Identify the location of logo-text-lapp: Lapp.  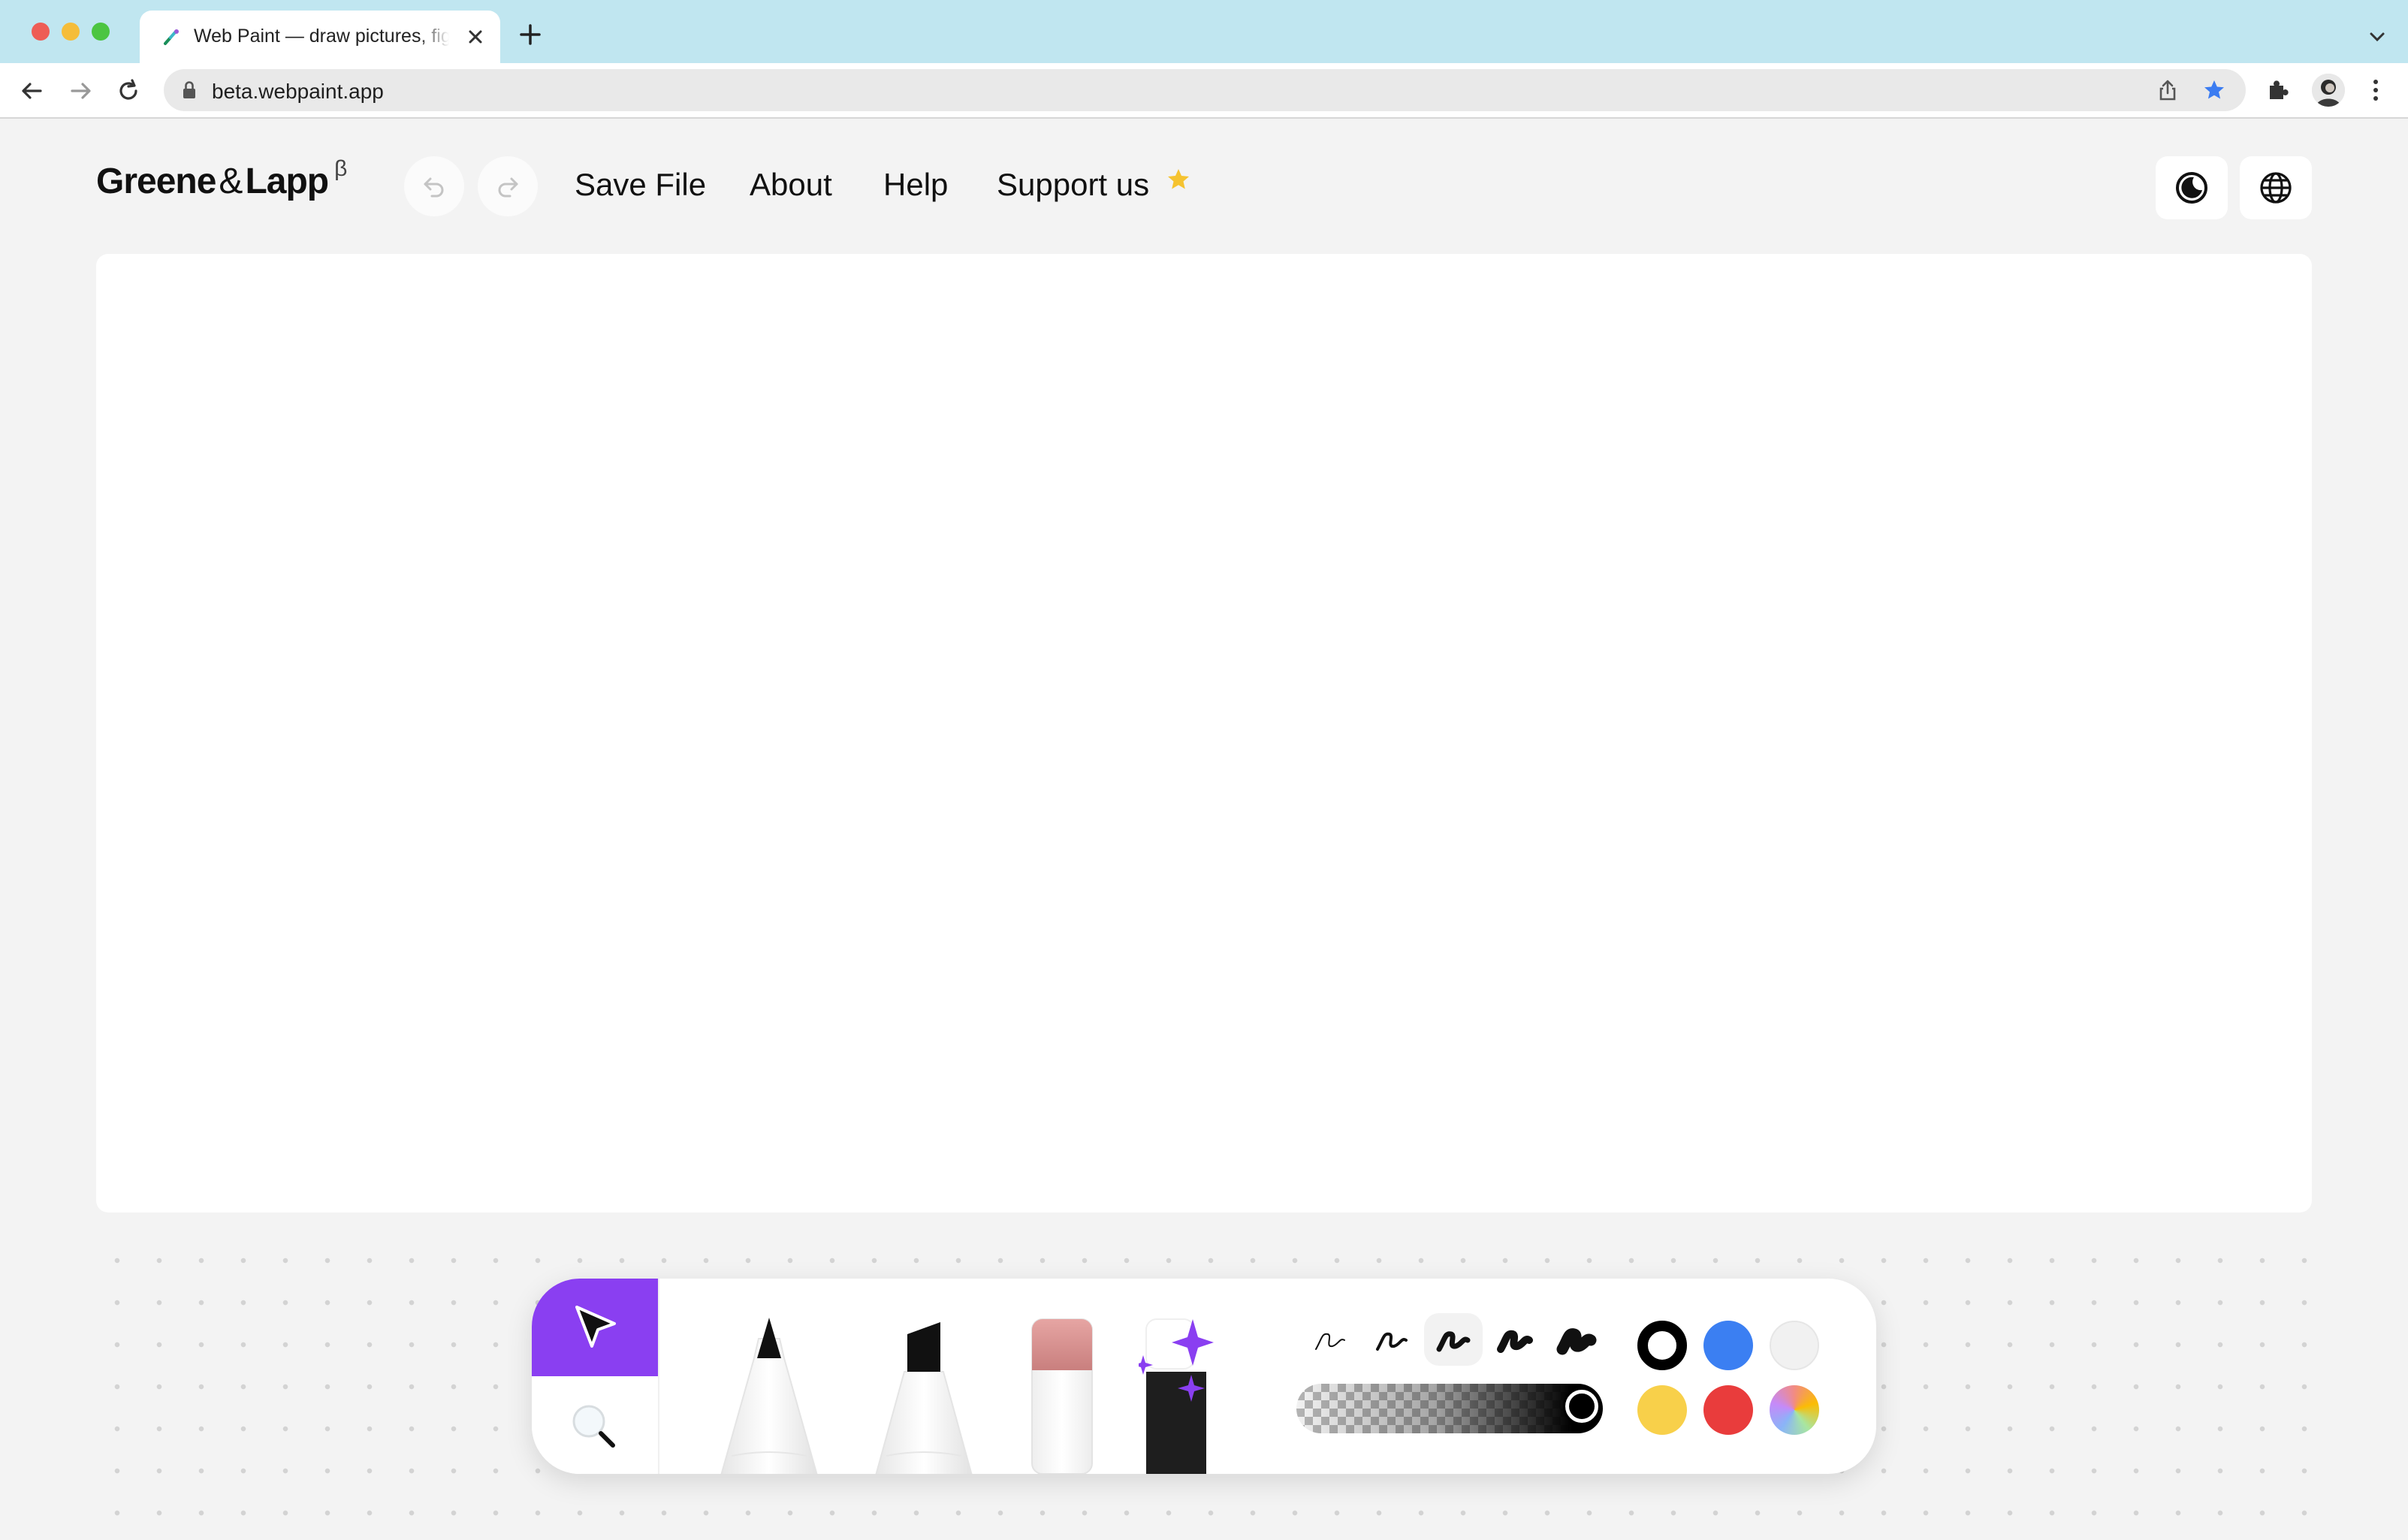
(287, 181).